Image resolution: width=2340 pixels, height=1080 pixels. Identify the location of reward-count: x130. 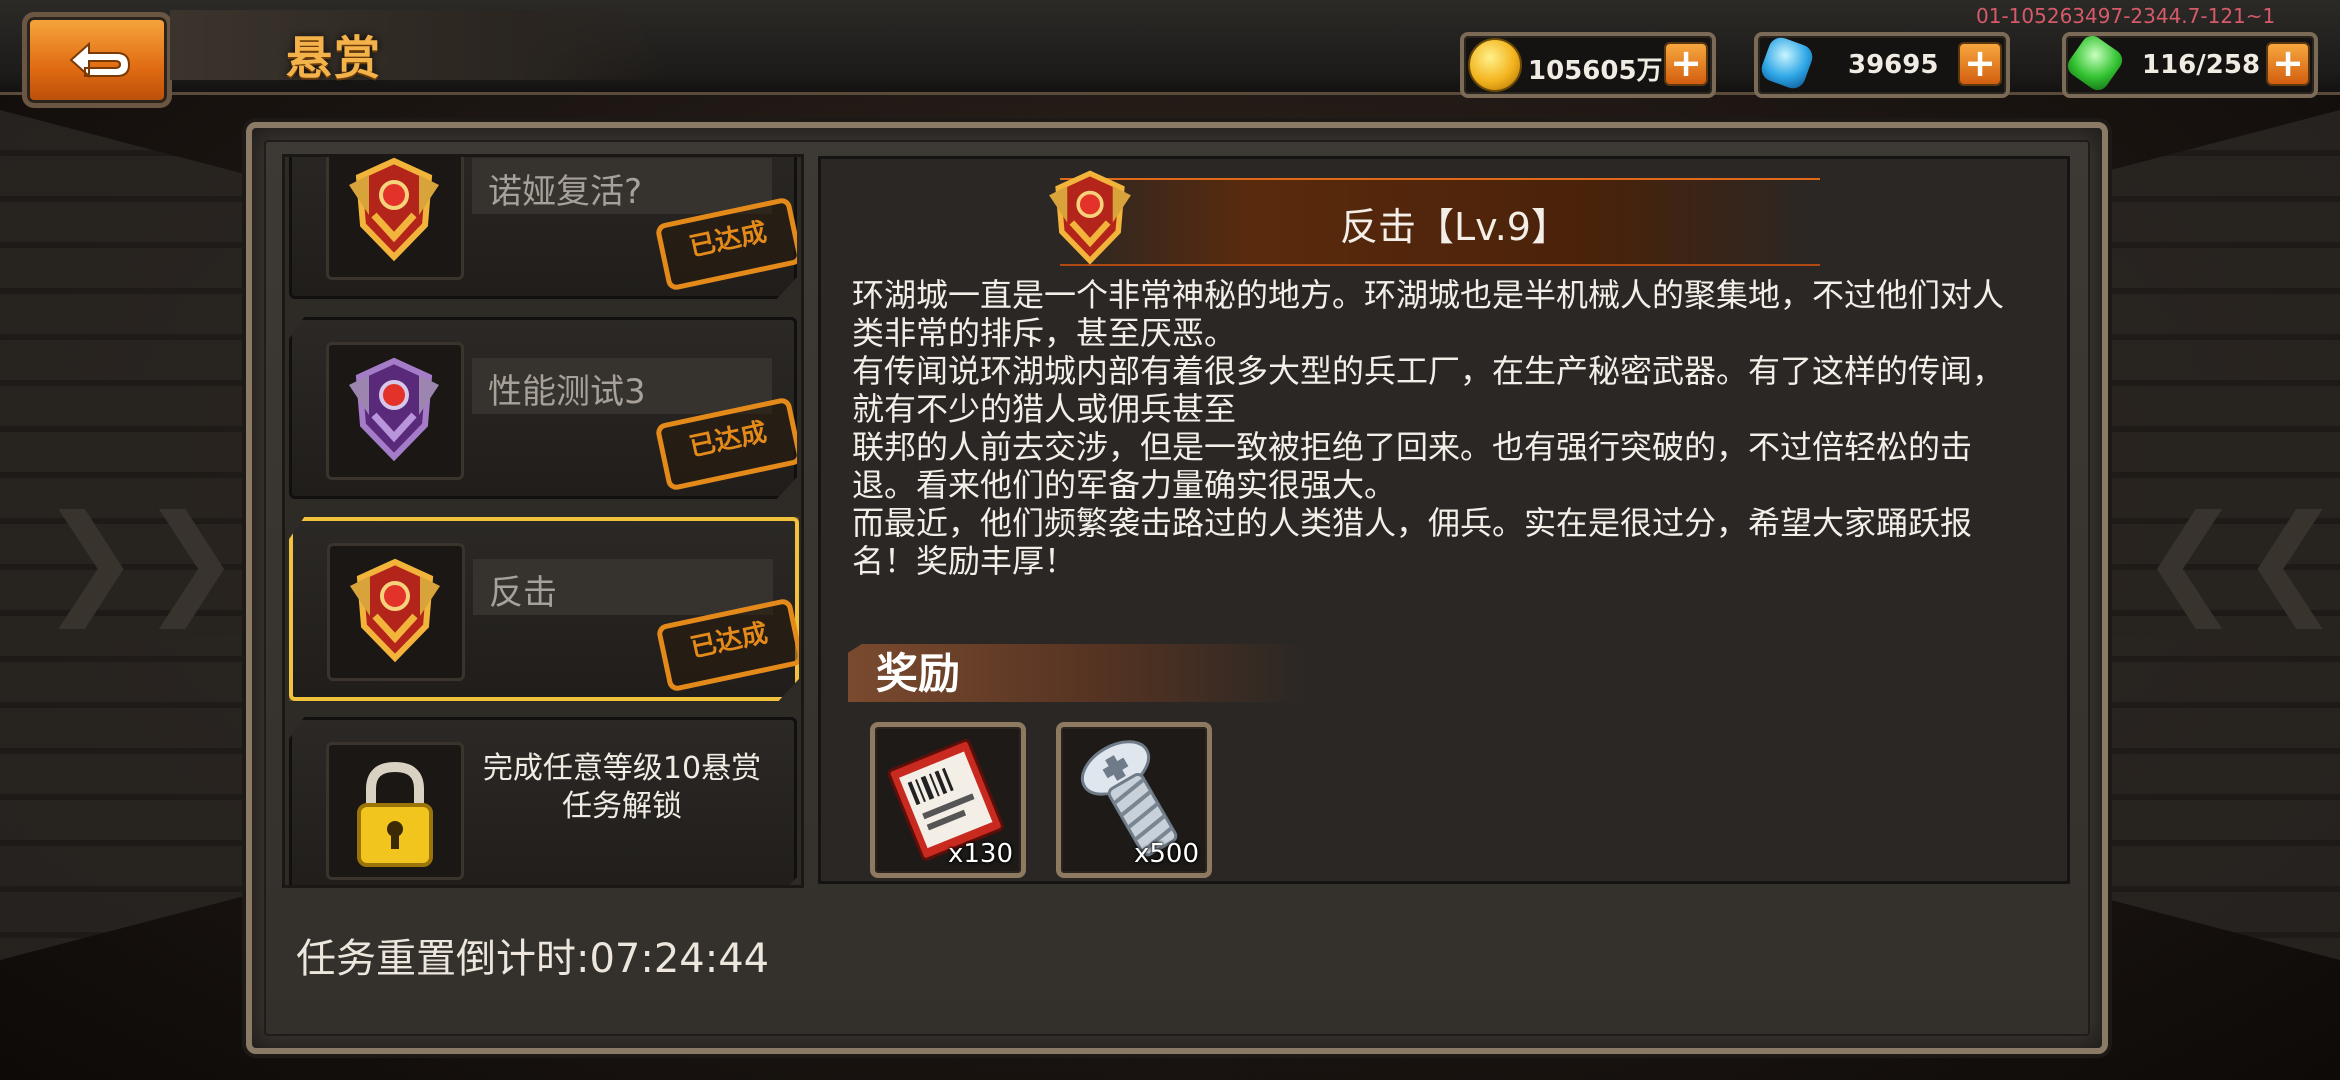
(980, 854).